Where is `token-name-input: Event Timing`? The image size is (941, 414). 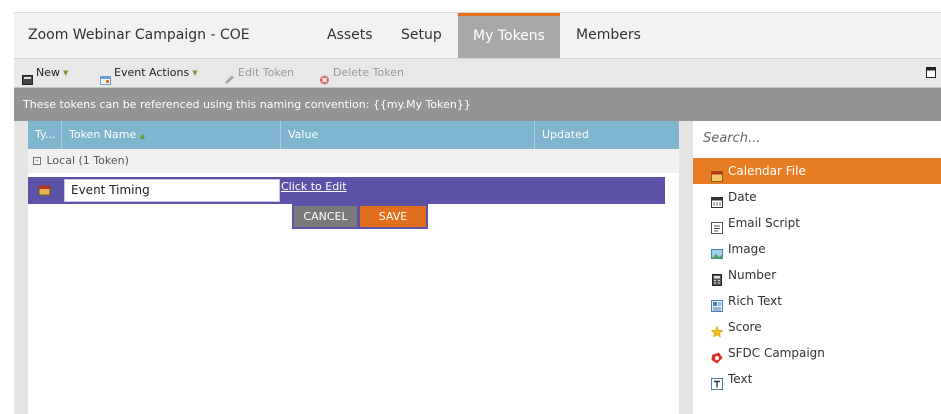 token-name-input: Event Timing is located at coordinates (172, 190).